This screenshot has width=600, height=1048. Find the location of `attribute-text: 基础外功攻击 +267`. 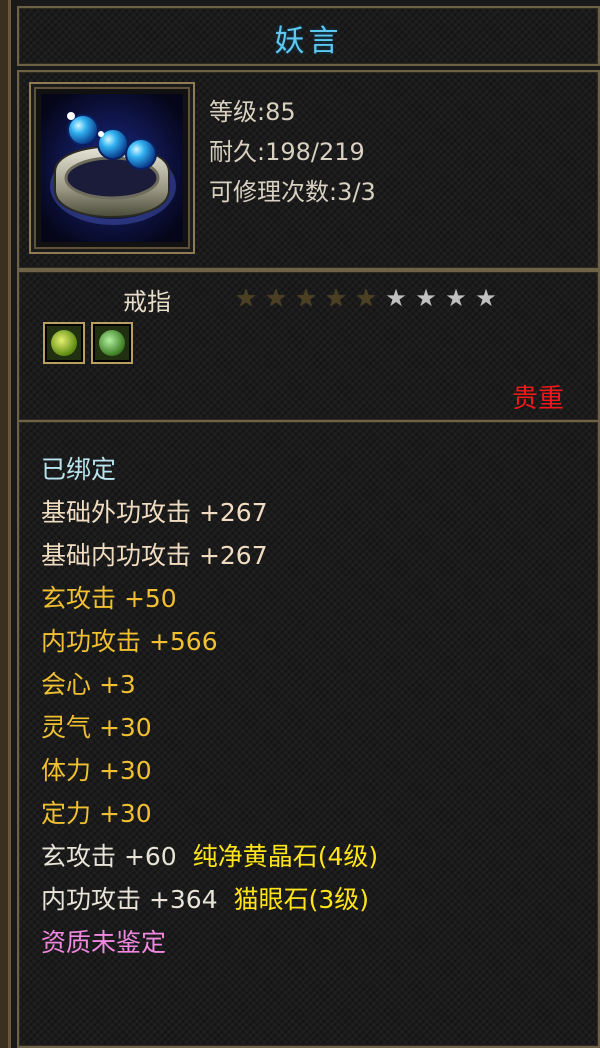

attribute-text: 基础外功攻击 +267 is located at coordinates (154, 512).